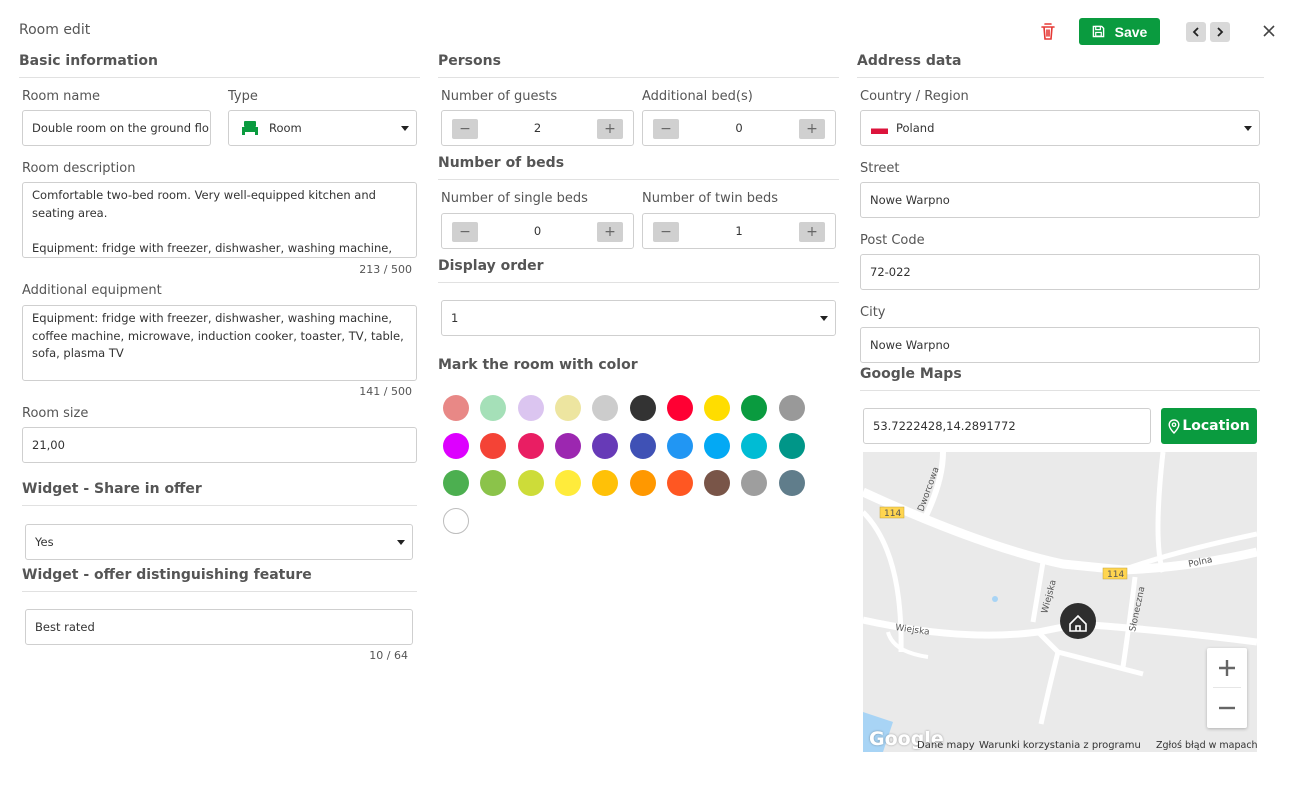  What do you see at coordinates (1049, 597) in the screenshot?
I see `road-label-wiejska-vertical: Wiejska` at bounding box center [1049, 597].